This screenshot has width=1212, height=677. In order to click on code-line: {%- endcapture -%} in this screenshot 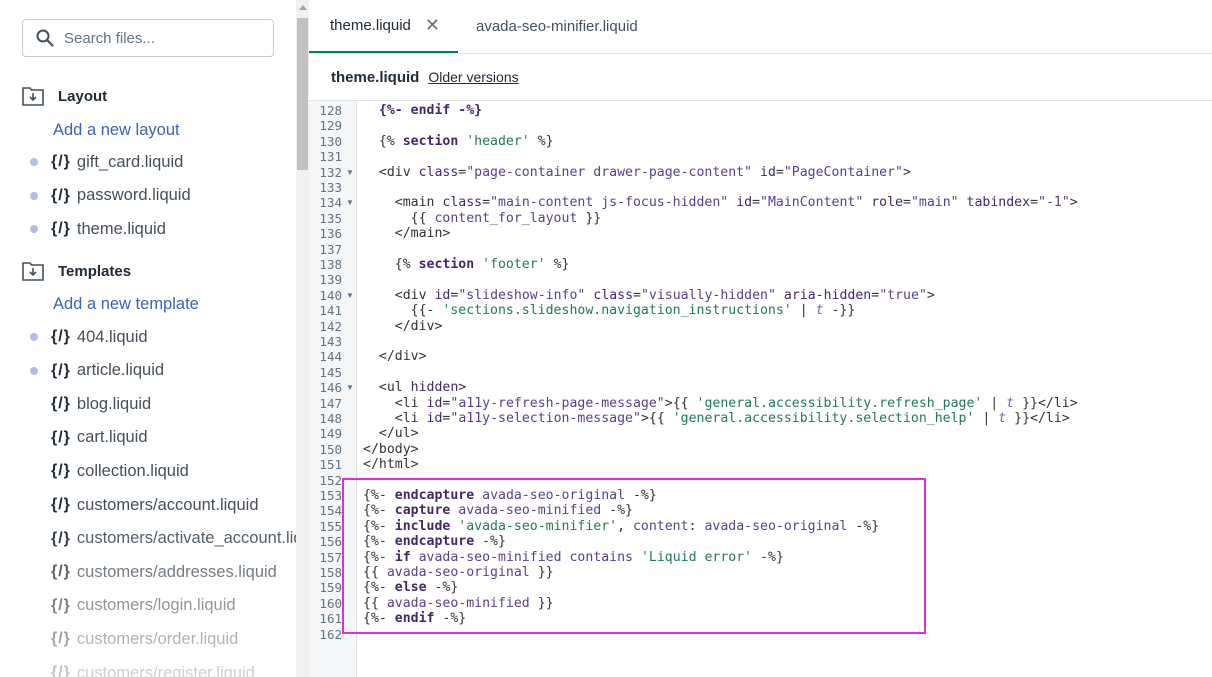, I will do `click(434, 541)`.